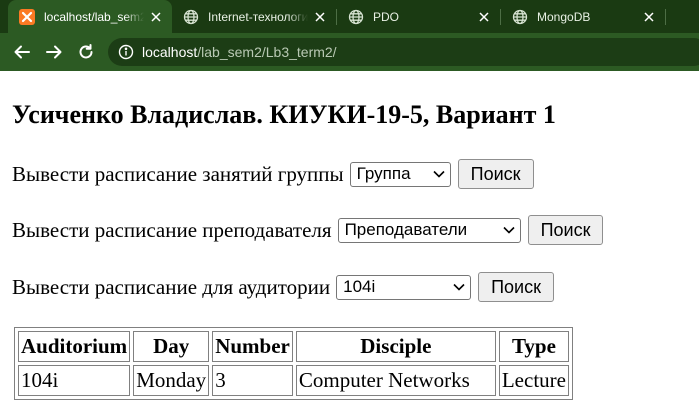 Image resolution: width=699 pixels, height=419 pixels. Describe the element at coordinates (516, 287) in the screenshot. I see `auditorium-search-button: Поиск` at that location.